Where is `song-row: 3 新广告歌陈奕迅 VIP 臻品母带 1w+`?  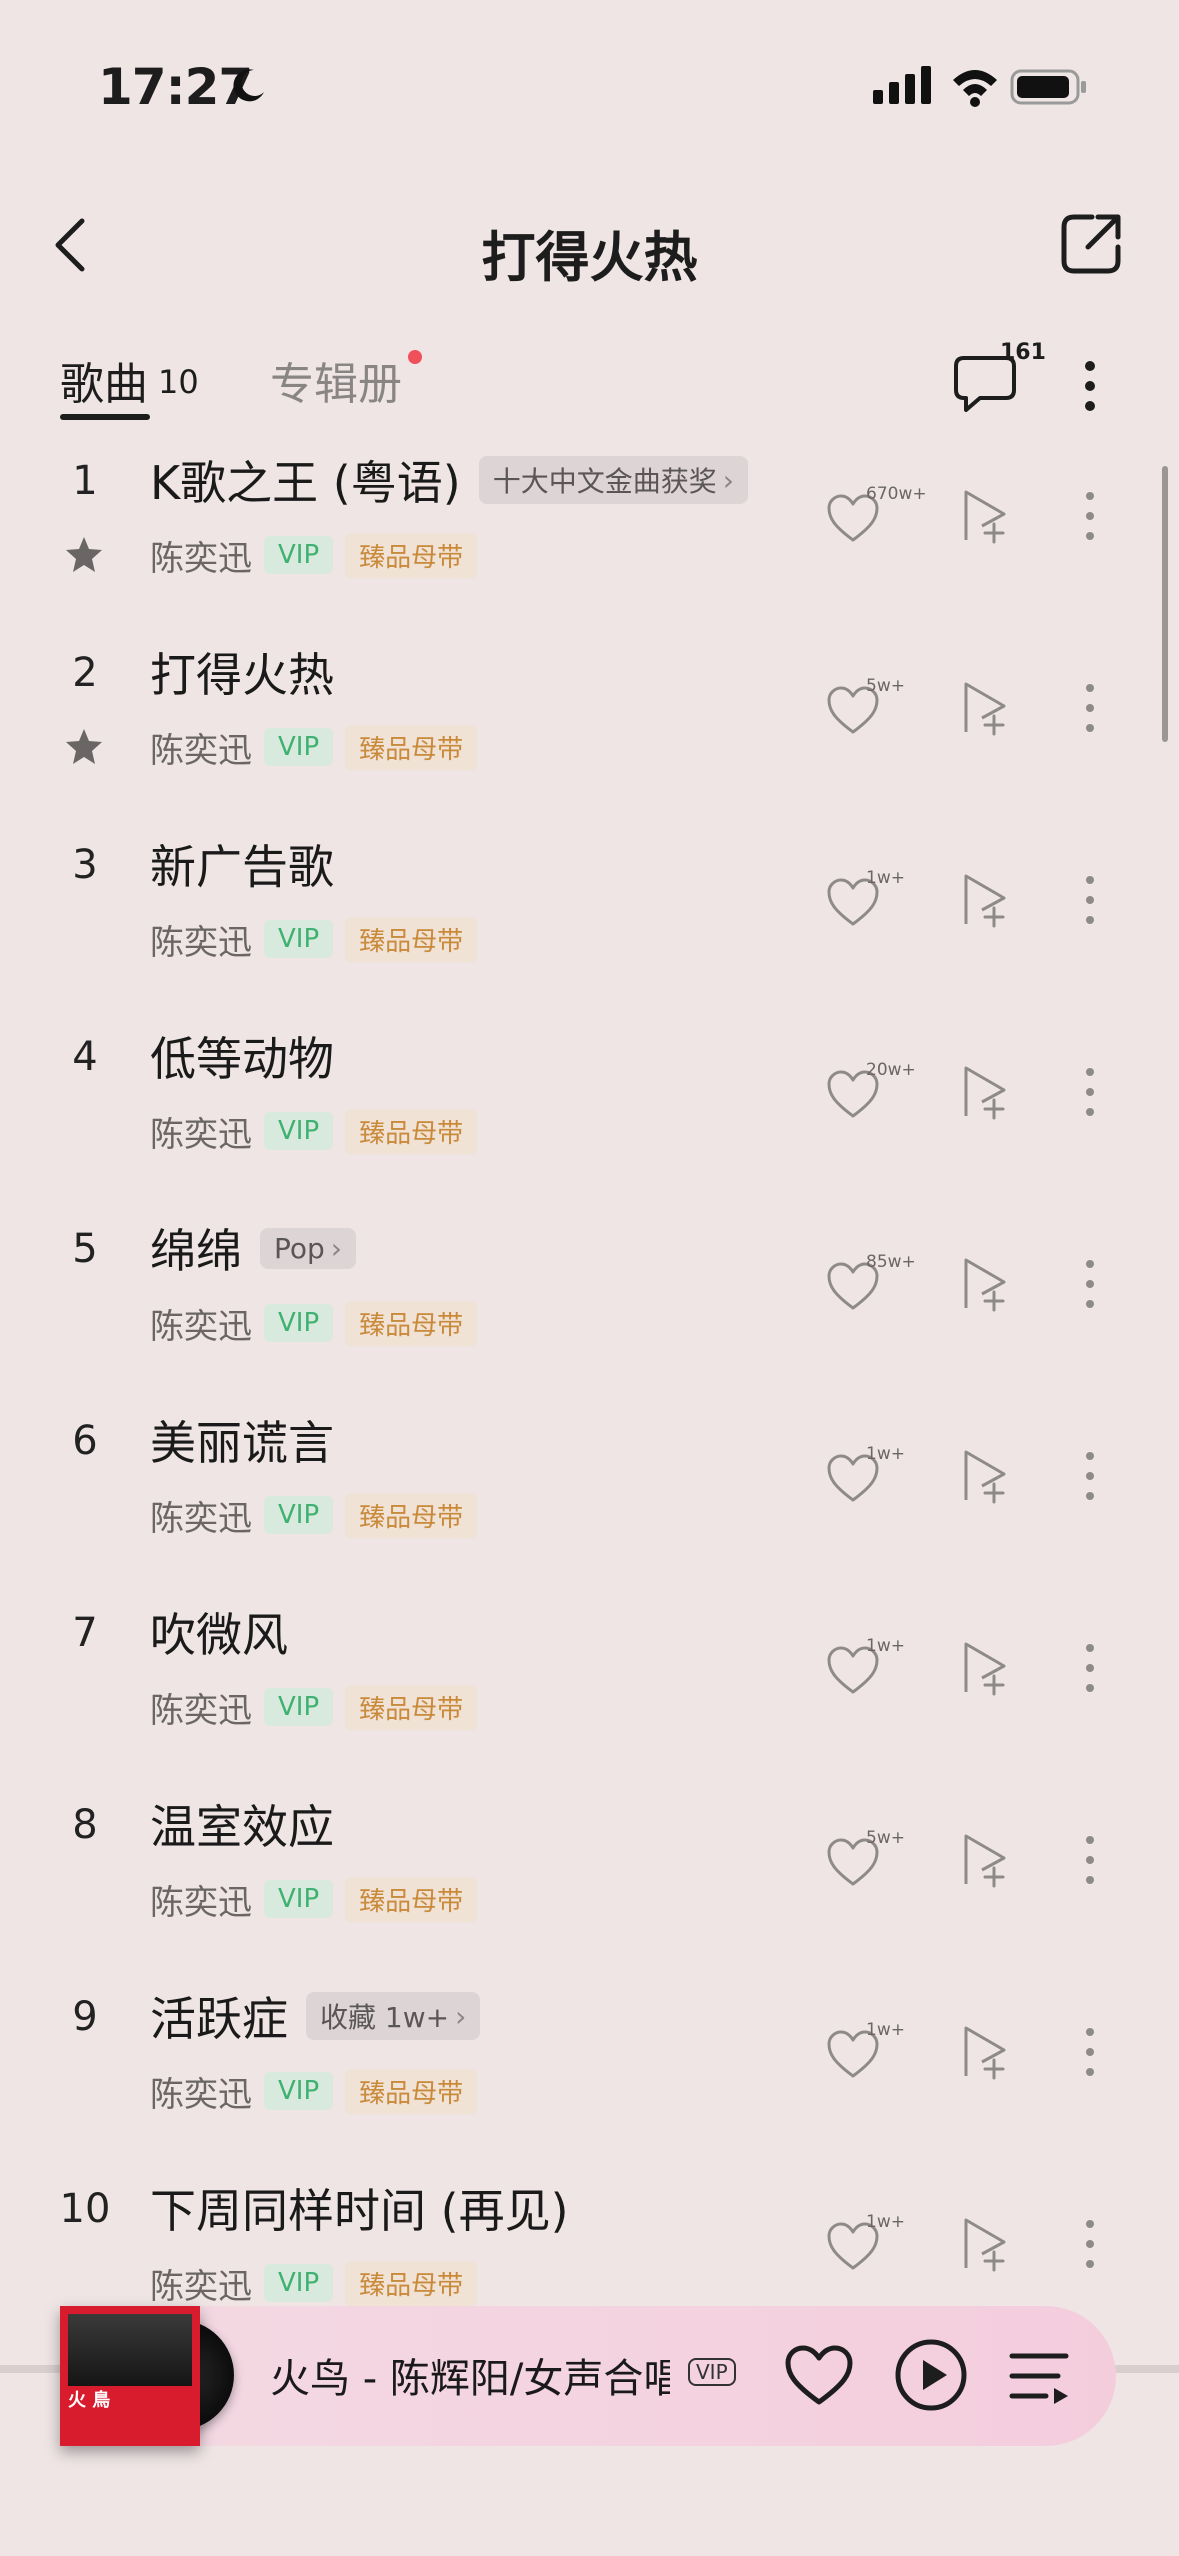
song-row: 3 新广告歌陈奕迅 VIP 臻品母带 1w+ is located at coordinates (589, 920).